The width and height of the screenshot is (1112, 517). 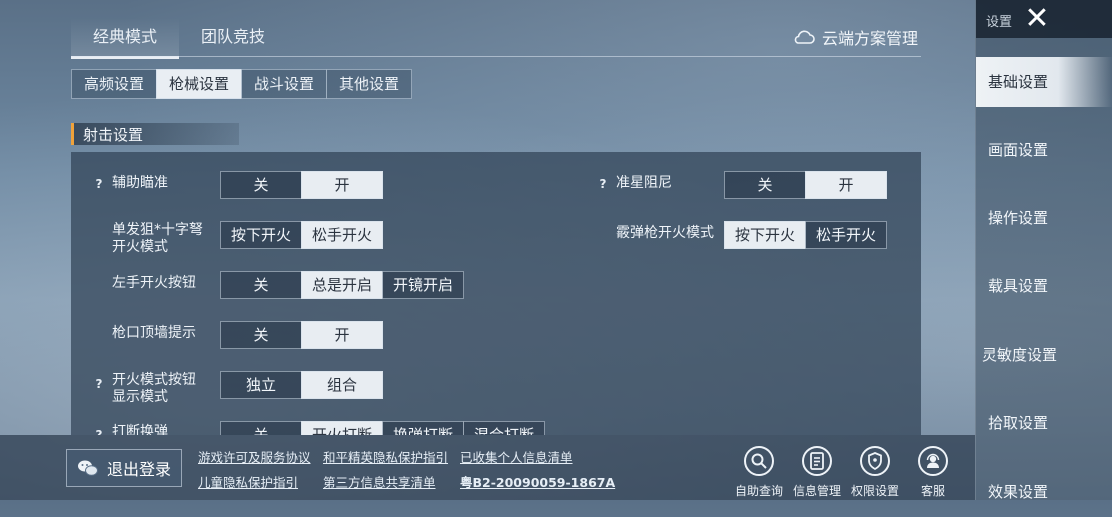 What do you see at coordinates (261, 385) in the screenshot?
I see `fire-mode-independent: 独立` at bounding box center [261, 385].